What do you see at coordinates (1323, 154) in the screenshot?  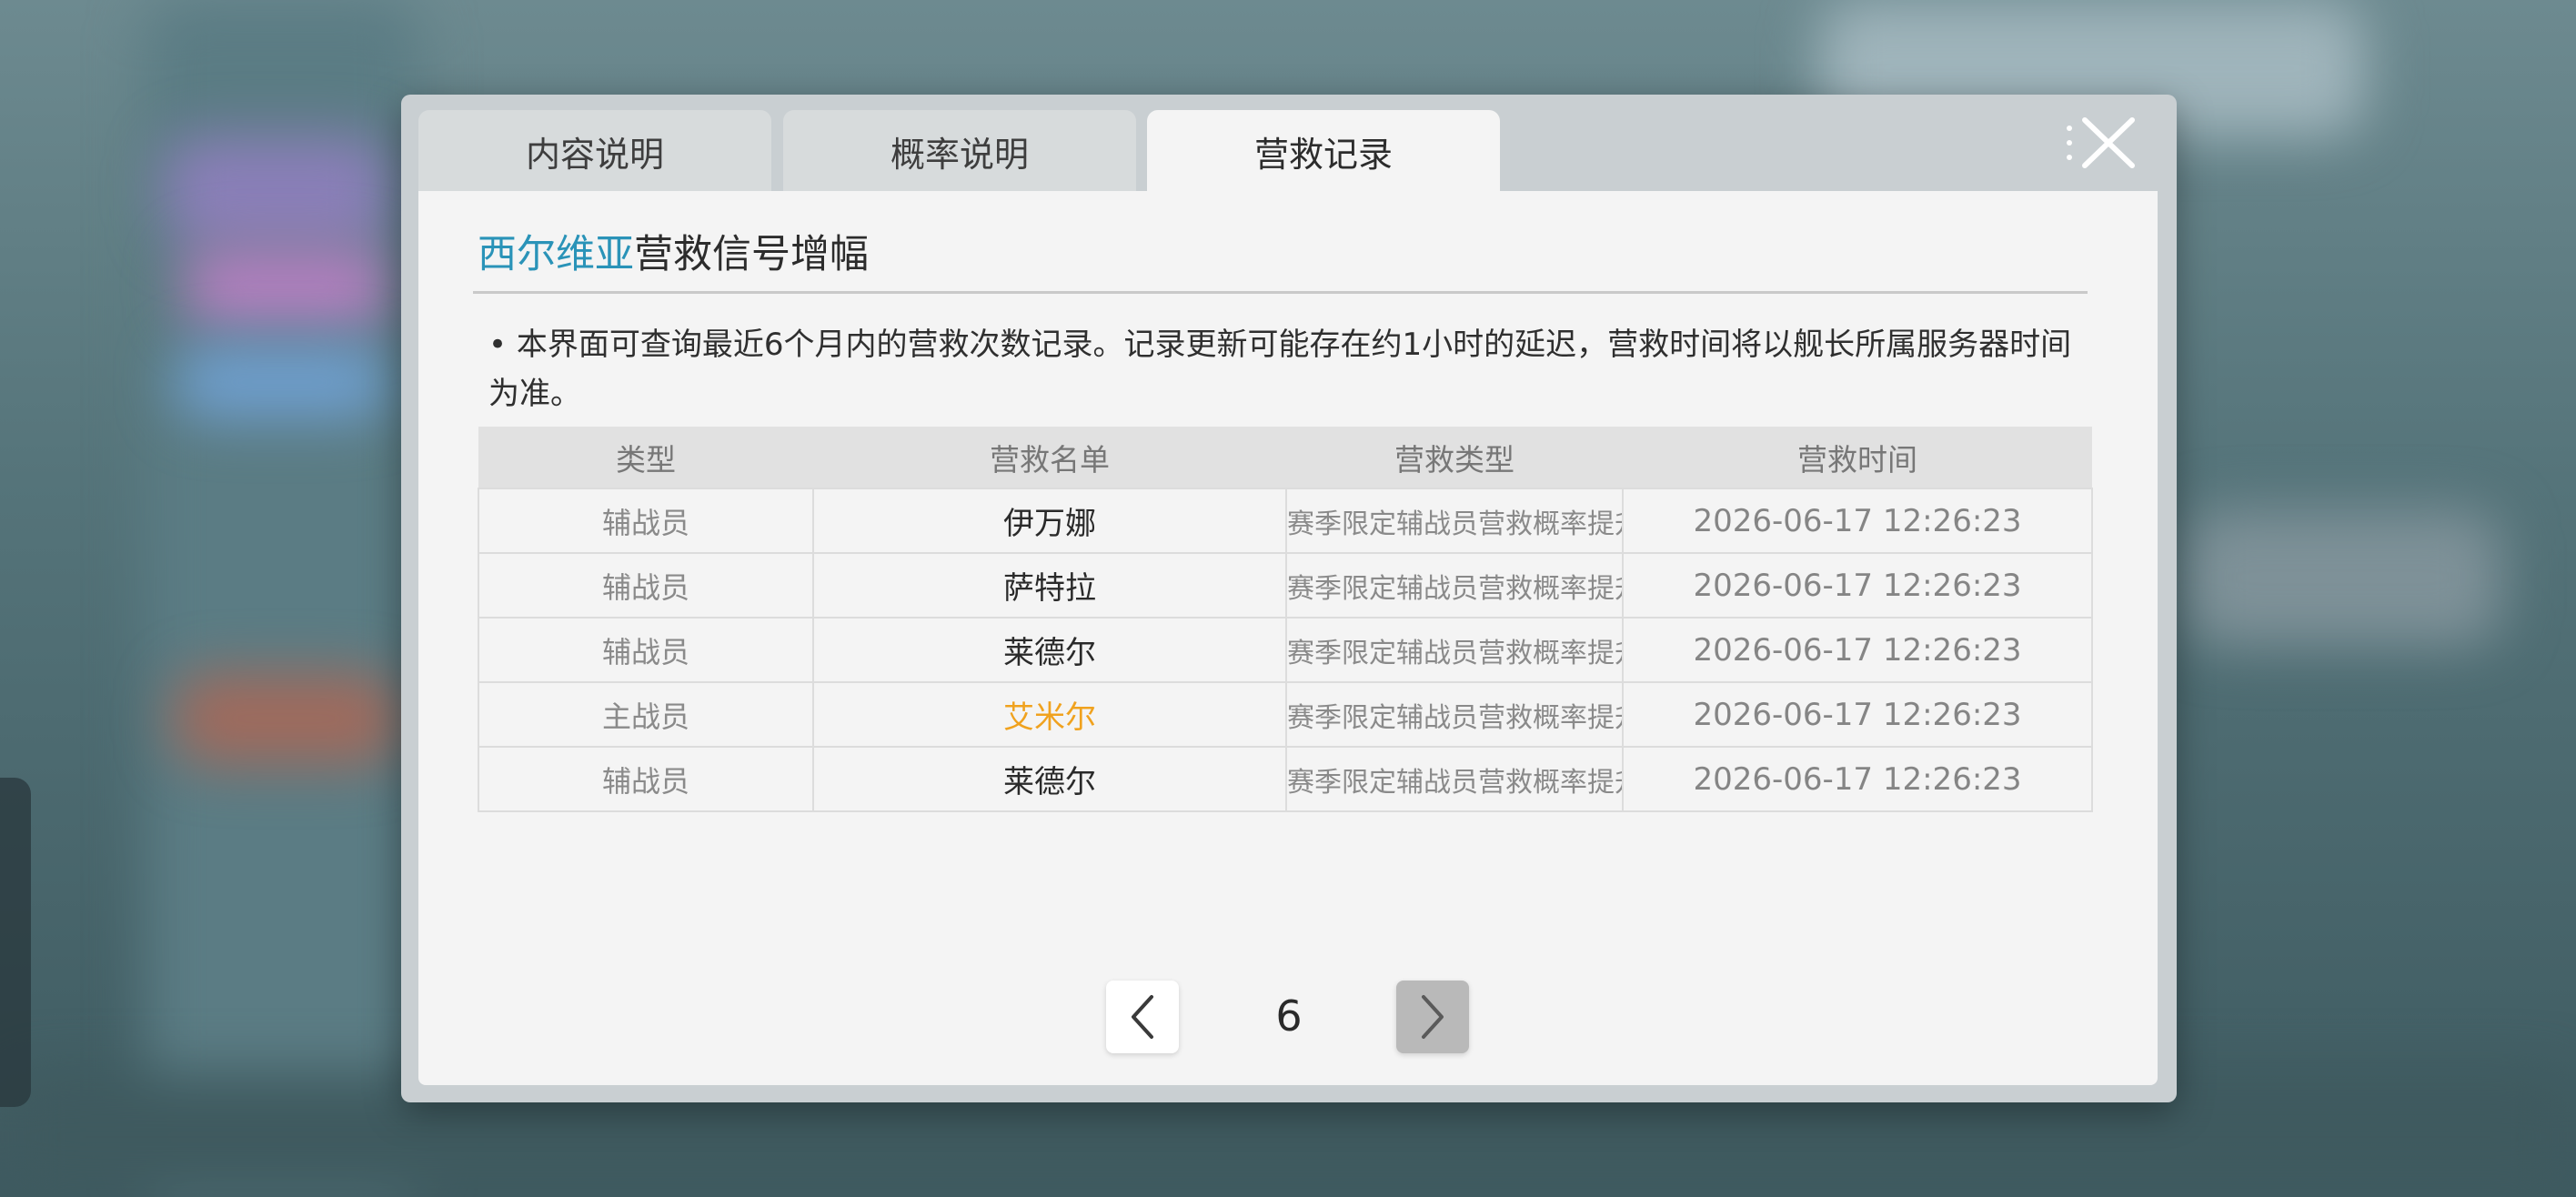 I see `tab-label: 营救记录` at bounding box center [1323, 154].